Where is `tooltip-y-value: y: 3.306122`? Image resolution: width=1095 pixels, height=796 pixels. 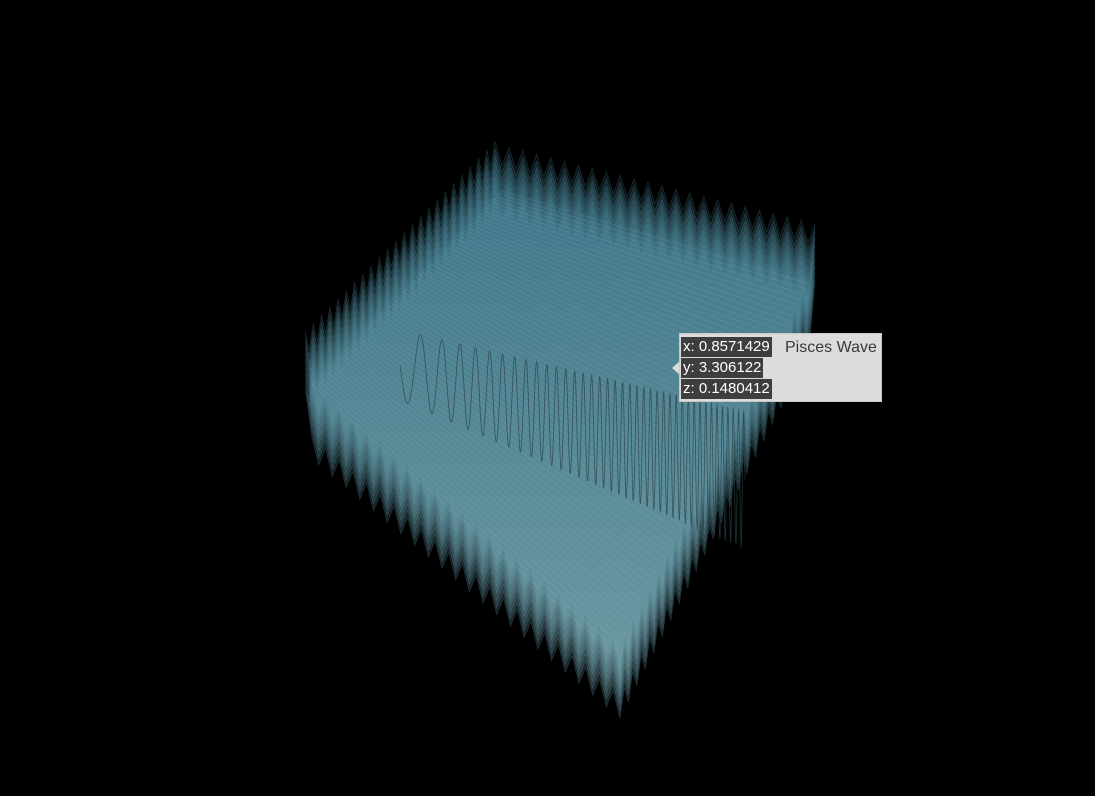 tooltip-y-value: y: 3.306122 is located at coordinates (722, 368).